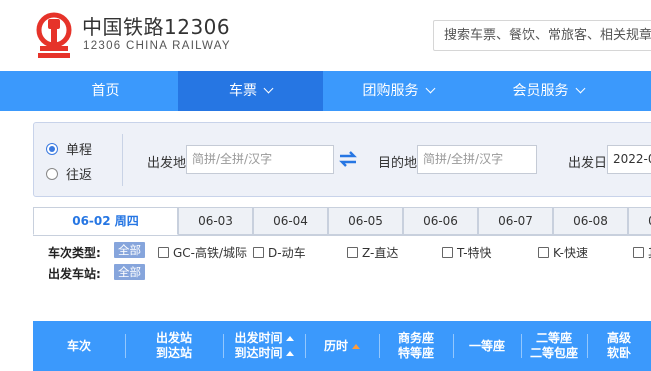 The width and height of the screenshot is (651, 371). Describe the element at coordinates (365, 221) in the screenshot. I see `date-tab: 06-05` at that location.